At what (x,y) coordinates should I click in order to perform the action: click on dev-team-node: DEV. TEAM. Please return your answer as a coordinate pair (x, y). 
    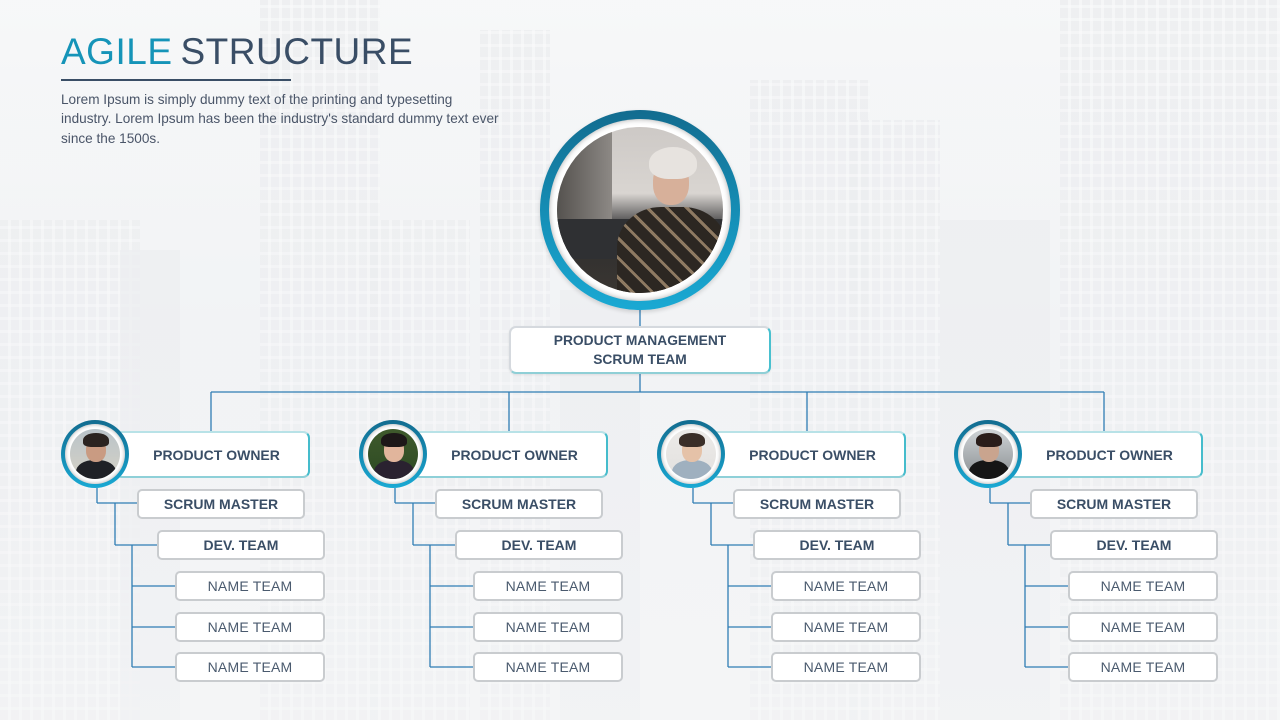
    Looking at the image, I should click on (1134, 545).